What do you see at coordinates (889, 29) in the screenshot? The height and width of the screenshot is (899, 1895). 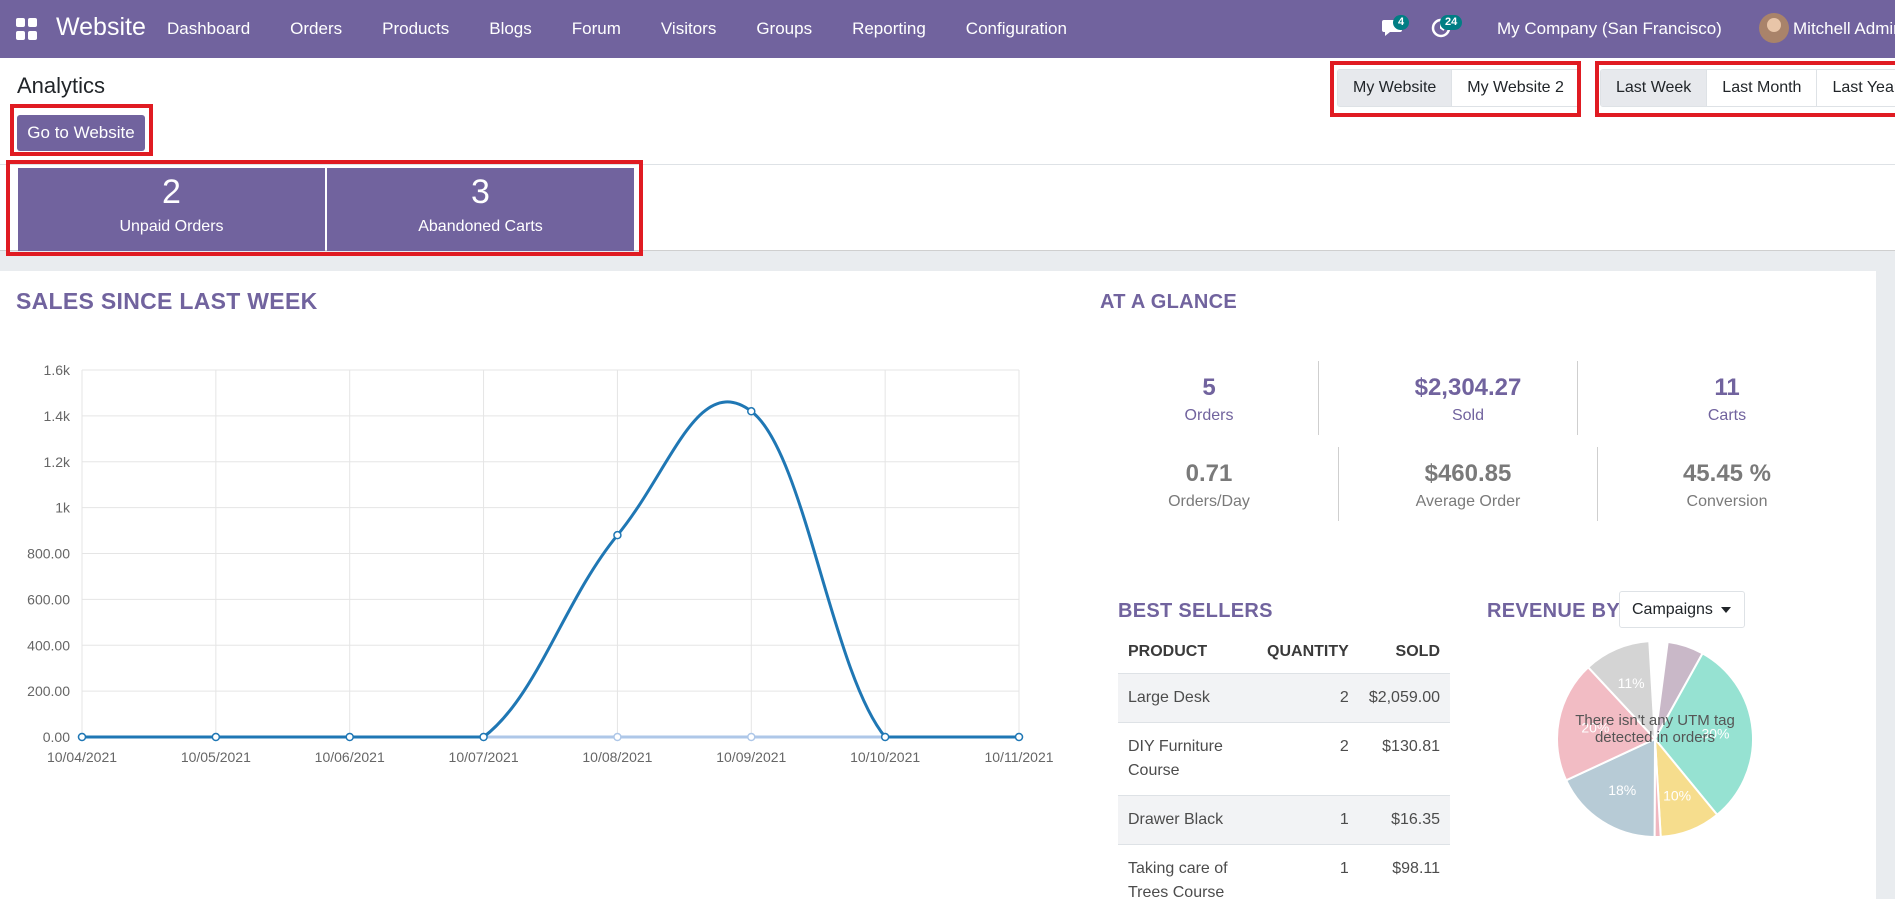 I see `menu-reporting: Reporting` at bounding box center [889, 29].